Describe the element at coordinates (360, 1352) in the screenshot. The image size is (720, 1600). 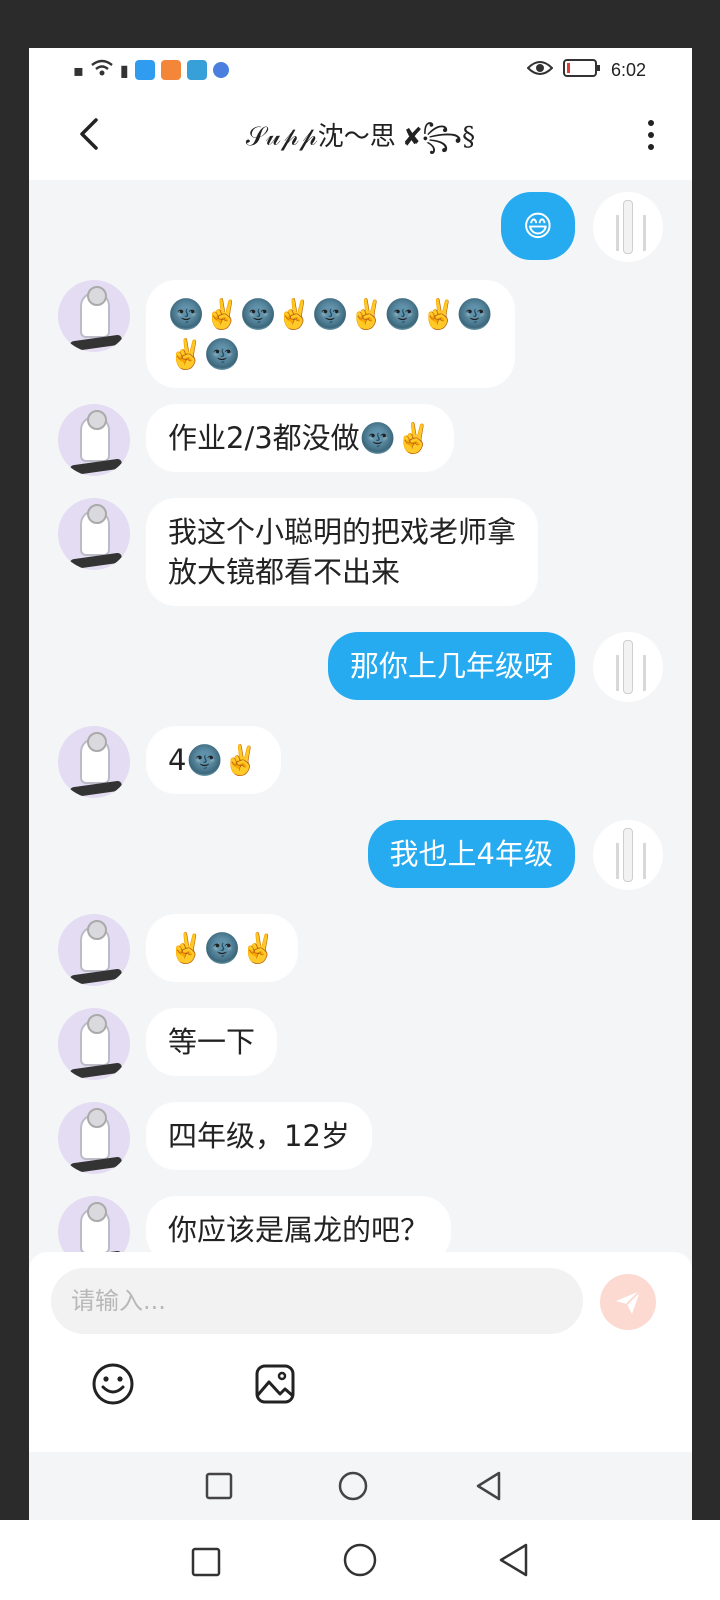
I see `composer` at that location.